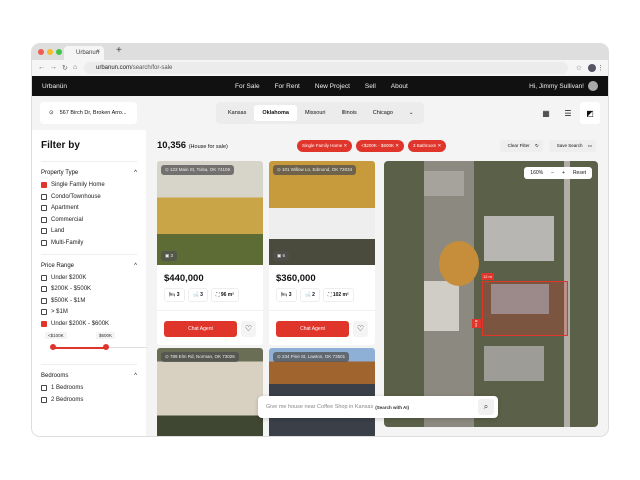 The height and width of the screenshot is (480, 640). I want to click on checkbox-200k-500k: $200K - $500K, so click(89, 289).